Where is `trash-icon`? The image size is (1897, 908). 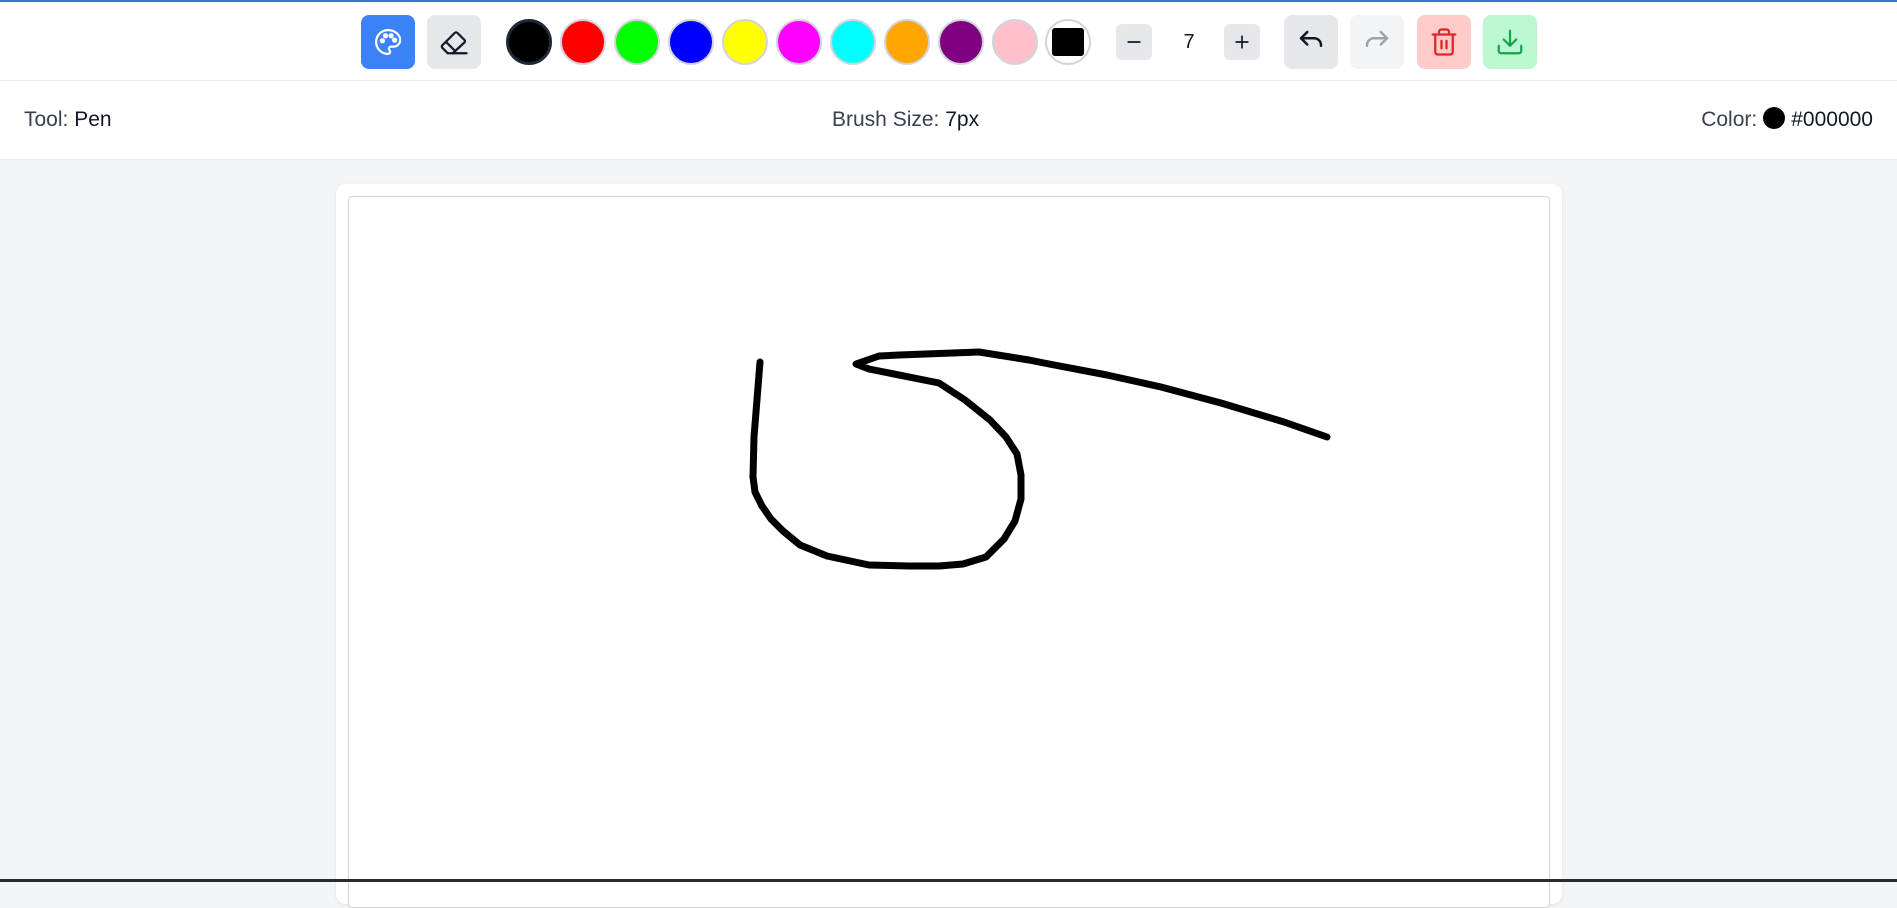 trash-icon is located at coordinates (1444, 42).